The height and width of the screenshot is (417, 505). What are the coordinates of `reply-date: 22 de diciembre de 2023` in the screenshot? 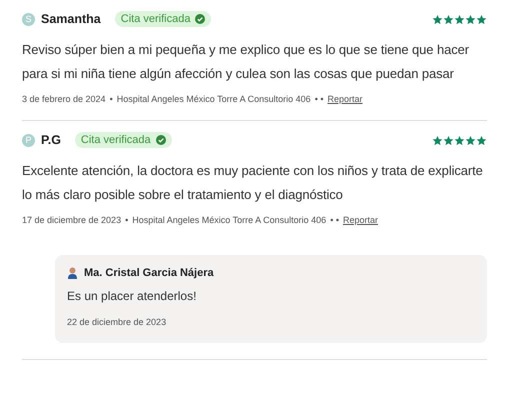 It's located at (116, 322).